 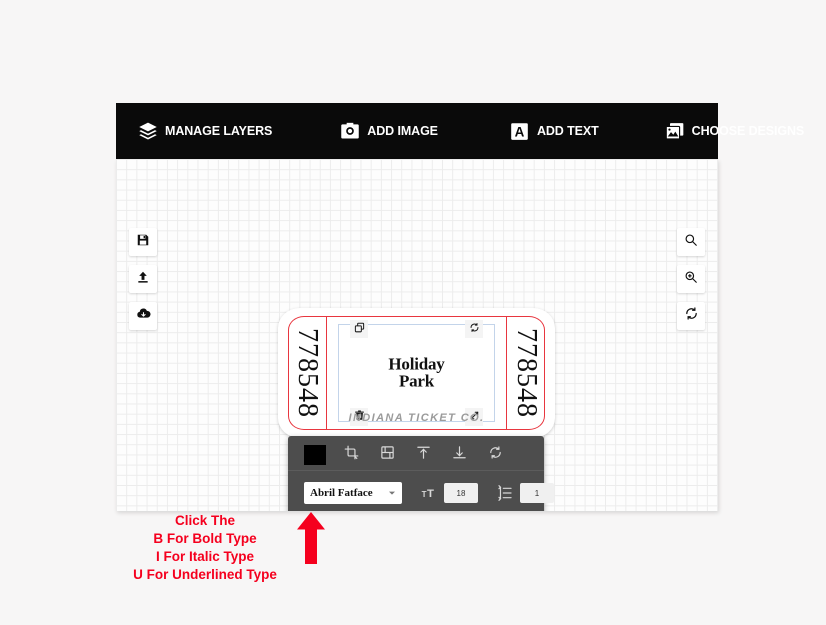 What do you see at coordinates (311, 538) in the screenshot?
I see `up-arrow-icon` at bounding box center [311, 538].